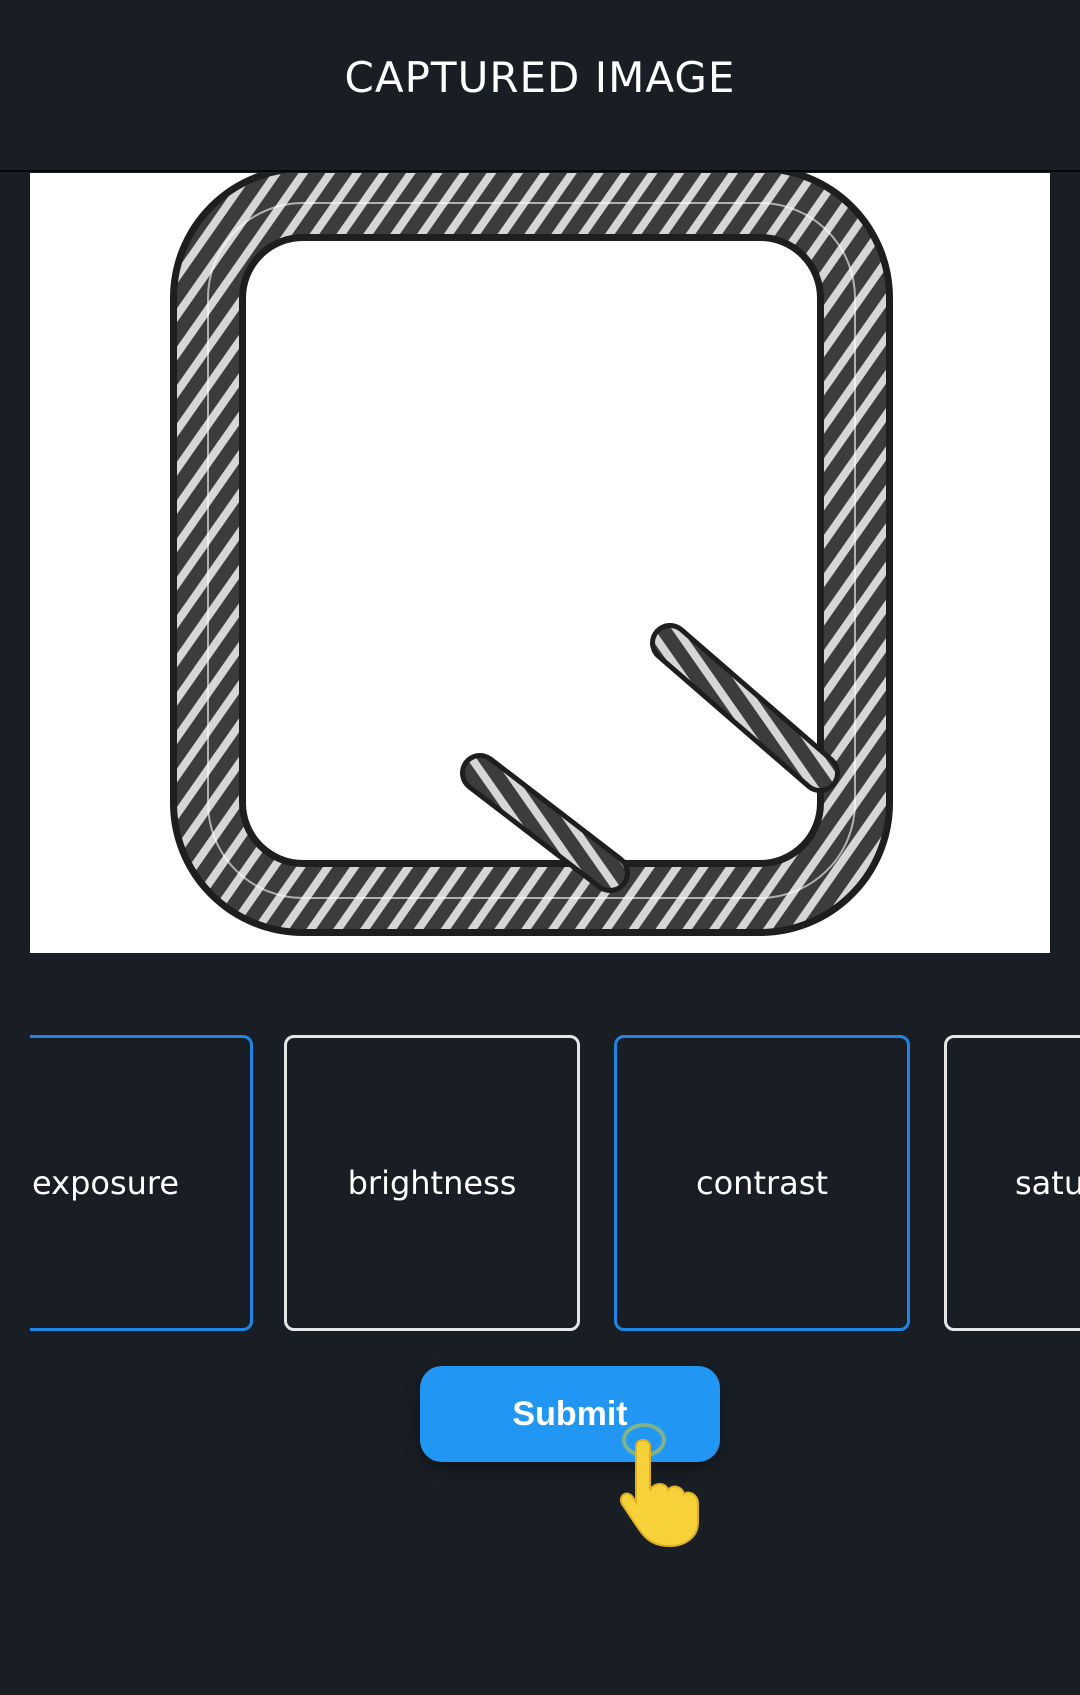 The width and height of the screenshot is (1080, 1695). Describe the element at coordinates (659, 1485) in the screenshot. I see `hand-pointer-icon` at that location.